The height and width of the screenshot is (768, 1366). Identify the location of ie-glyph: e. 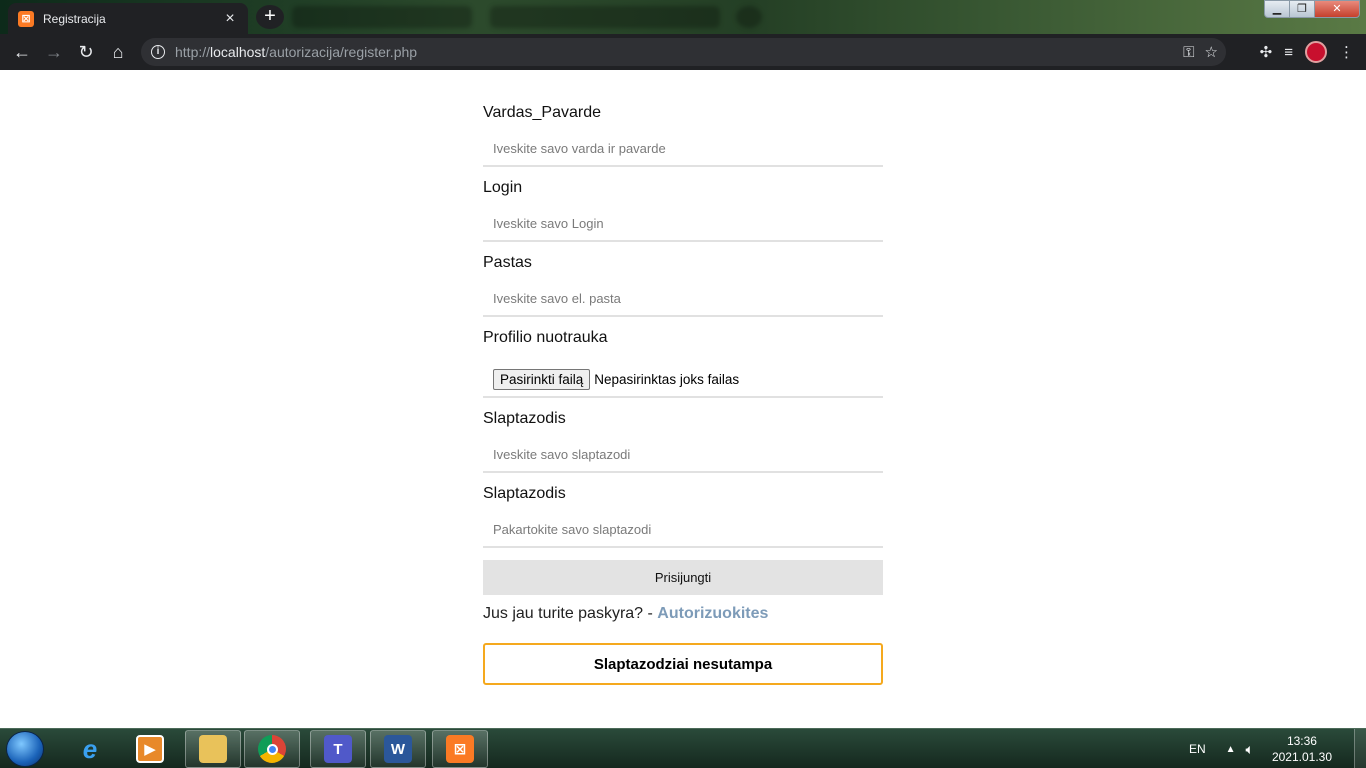
(90, 748).